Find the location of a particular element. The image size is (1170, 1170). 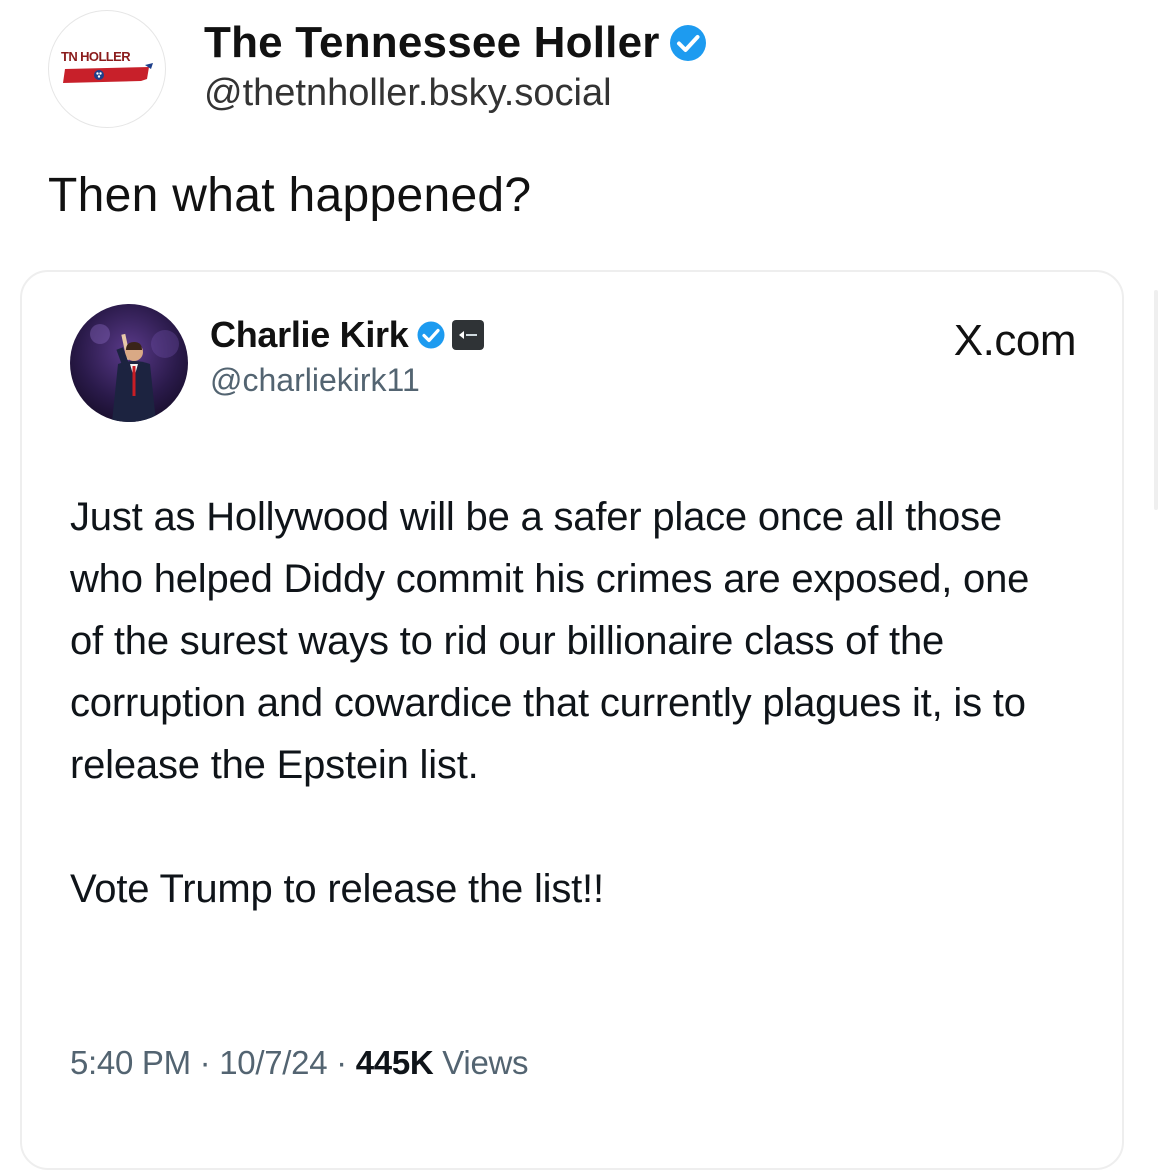

post-date: 10/7/24 is located at coordinates (273, 1062).